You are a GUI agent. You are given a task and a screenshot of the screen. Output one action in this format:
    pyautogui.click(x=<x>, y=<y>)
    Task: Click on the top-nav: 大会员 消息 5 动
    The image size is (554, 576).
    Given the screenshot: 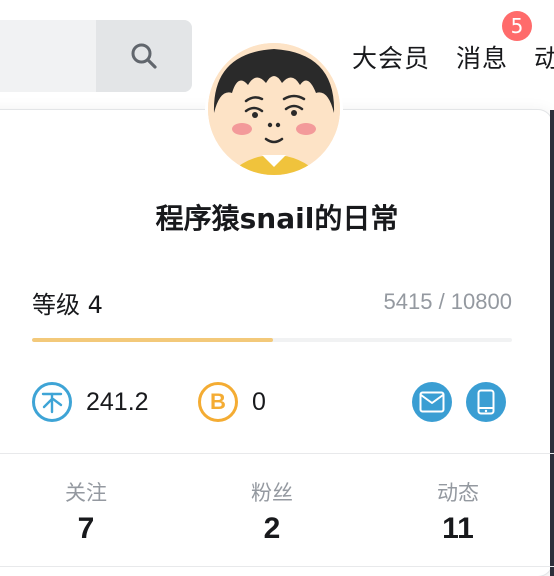 What is the action you would take?
    pyautogui.click(x=453, y=43)
    